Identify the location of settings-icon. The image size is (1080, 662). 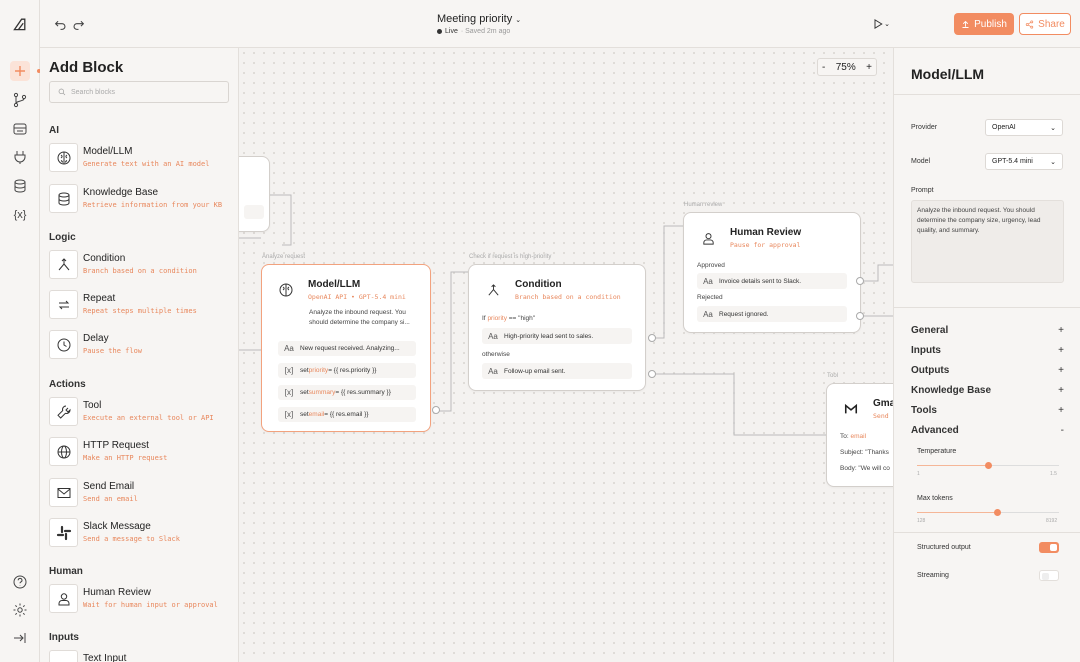
(20, 610).